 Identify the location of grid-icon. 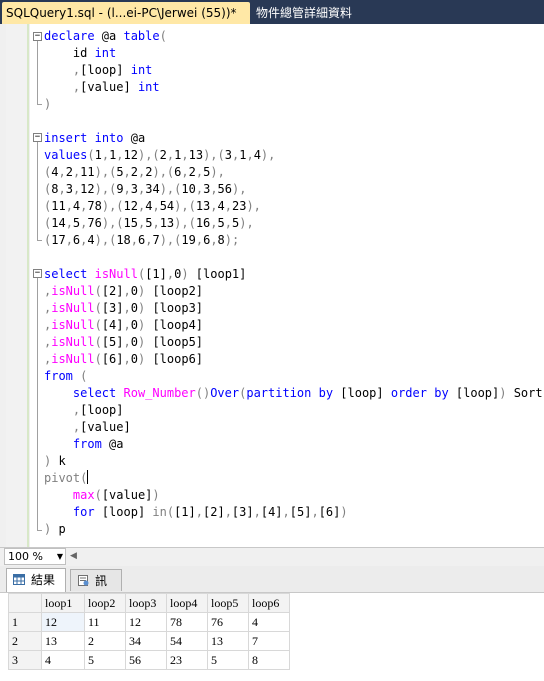
(19, 579).